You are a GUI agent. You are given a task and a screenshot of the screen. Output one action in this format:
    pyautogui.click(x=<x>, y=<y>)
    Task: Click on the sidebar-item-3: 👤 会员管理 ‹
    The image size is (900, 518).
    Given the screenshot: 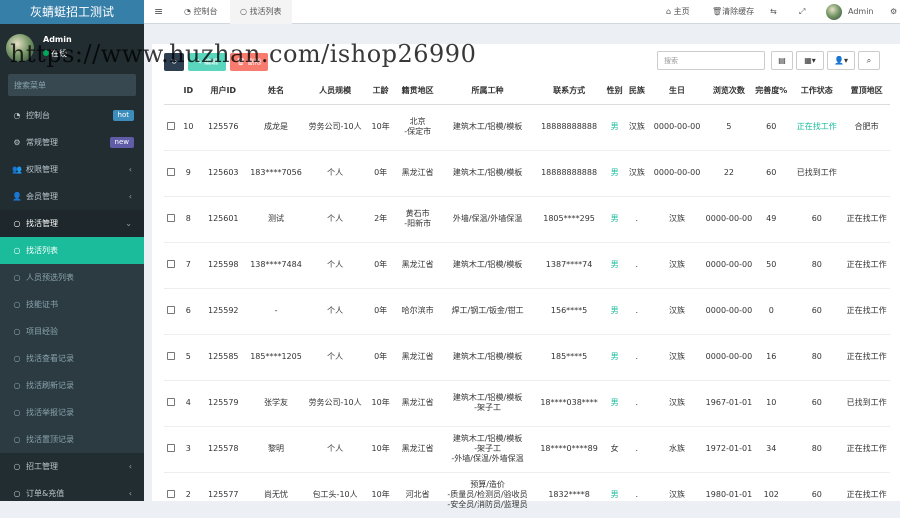 What is the action you would take?
    pyautogui.click(x=72, y=196)
    